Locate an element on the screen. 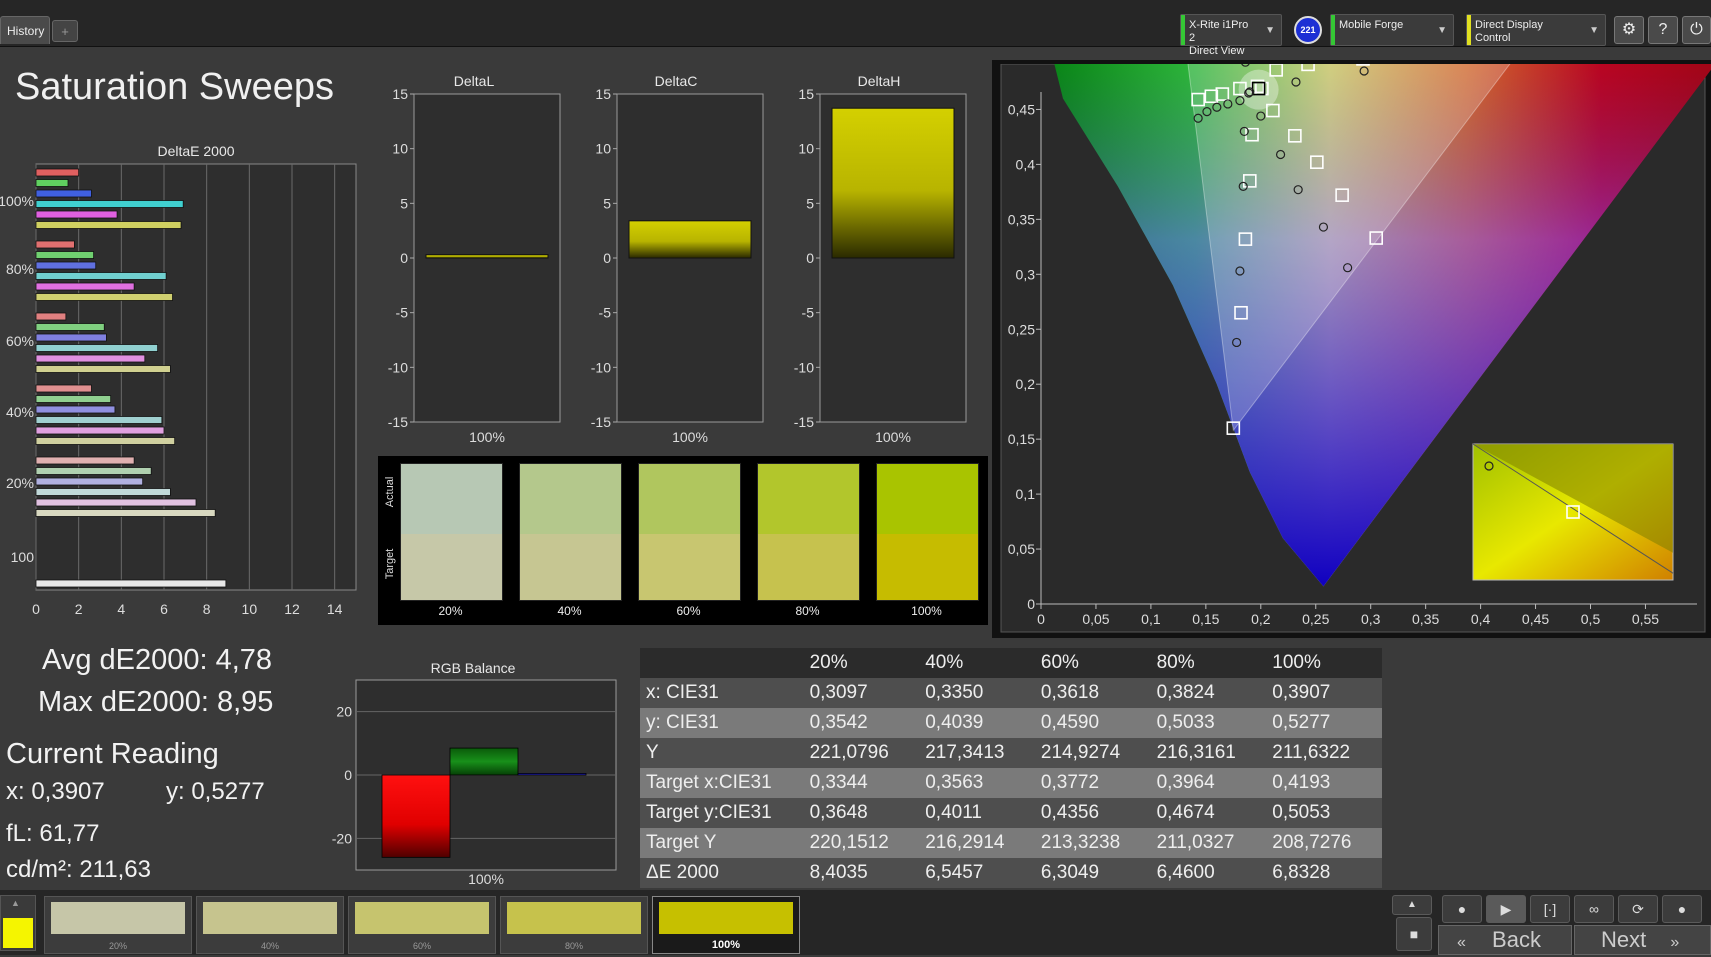 The image size is (1711, 957). bottom-swatch: 100% is located at coordinates (726, 925).